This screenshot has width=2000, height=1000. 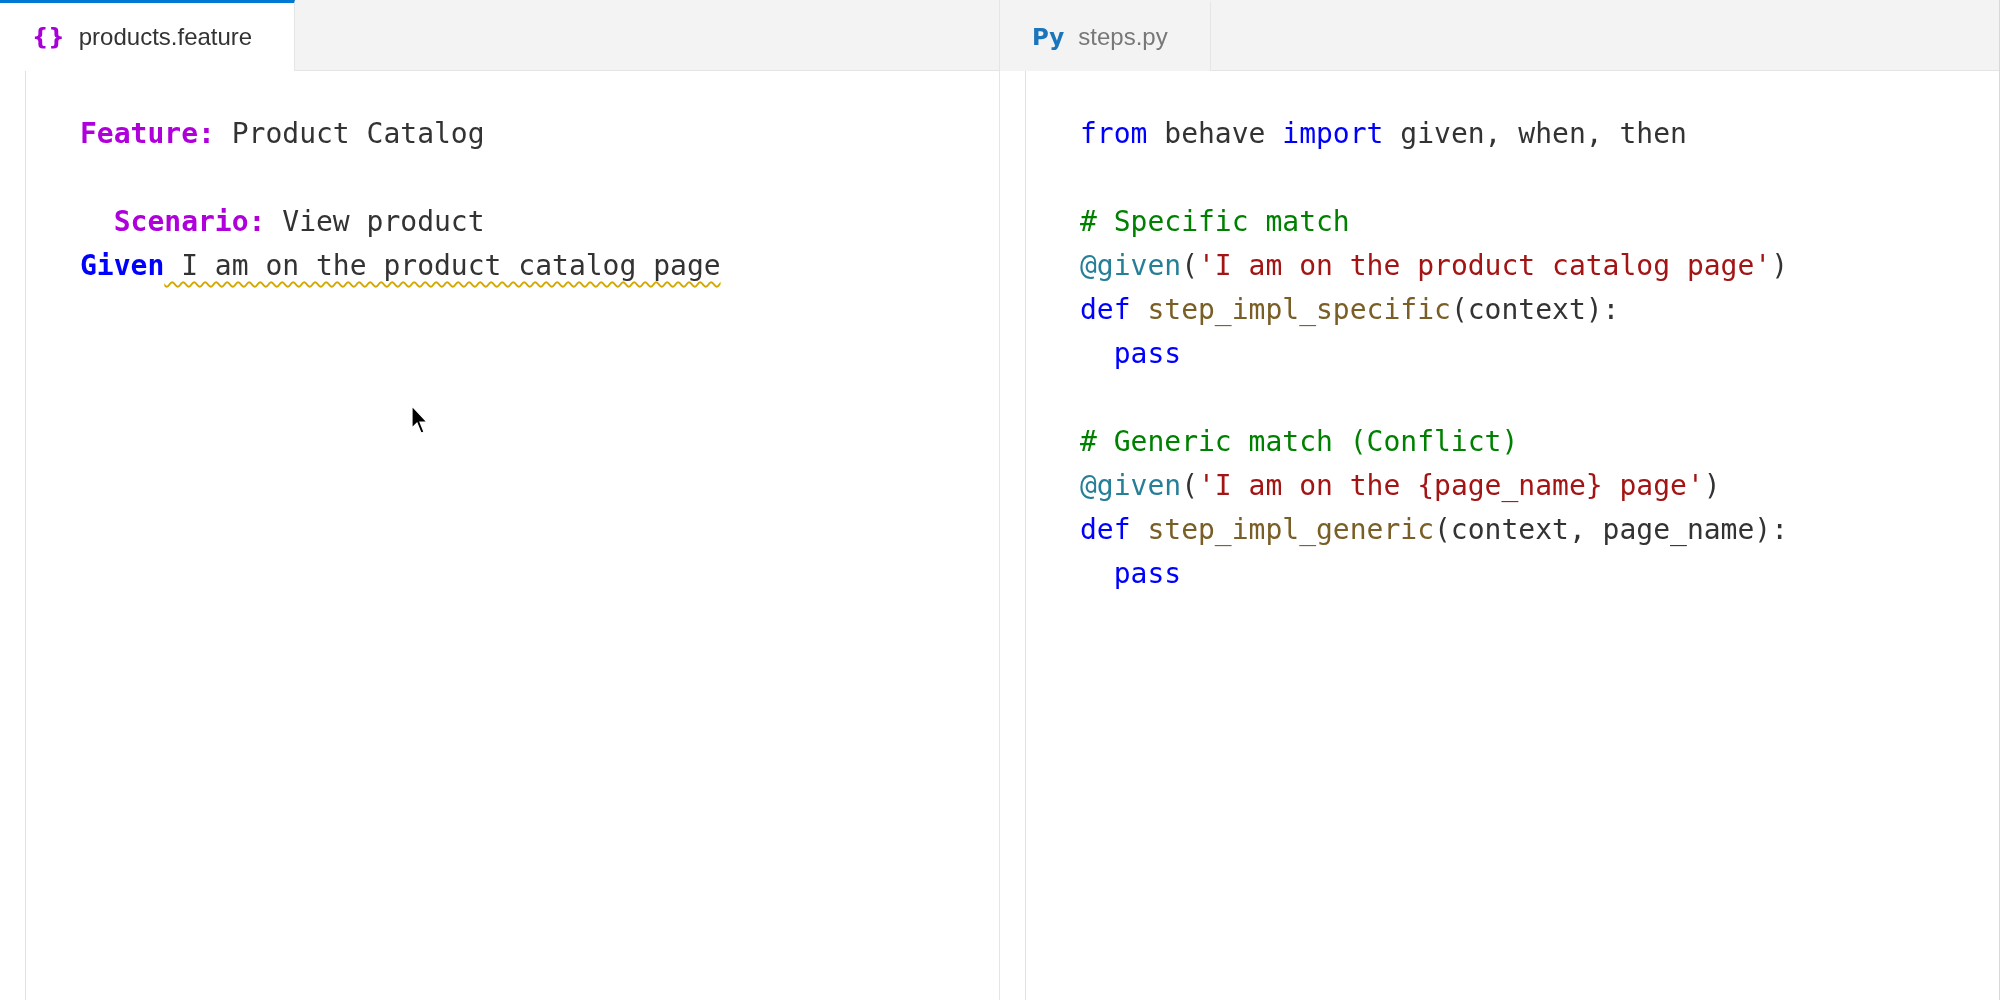 What do you see at coordinates (1215, 221) in the screenshot?
I see `comment-text: # Specific match` at bounding box center [1215, 221].